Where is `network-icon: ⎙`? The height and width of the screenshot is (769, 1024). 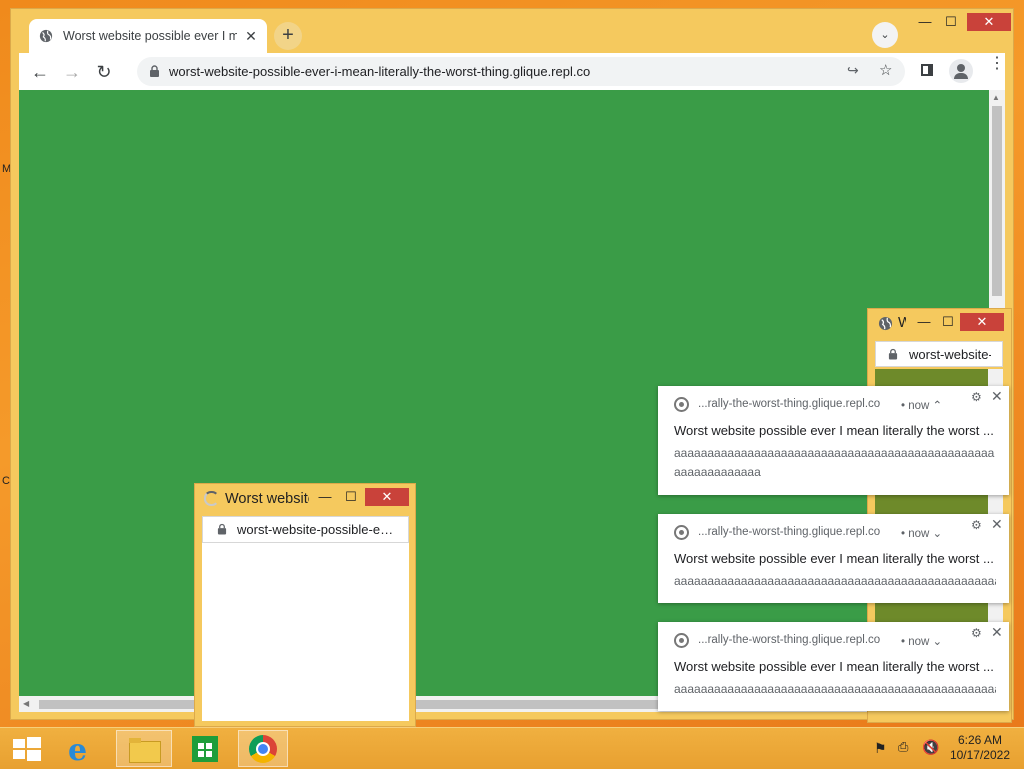 network-icon: ⎙ is located at coordinates (903, 747).